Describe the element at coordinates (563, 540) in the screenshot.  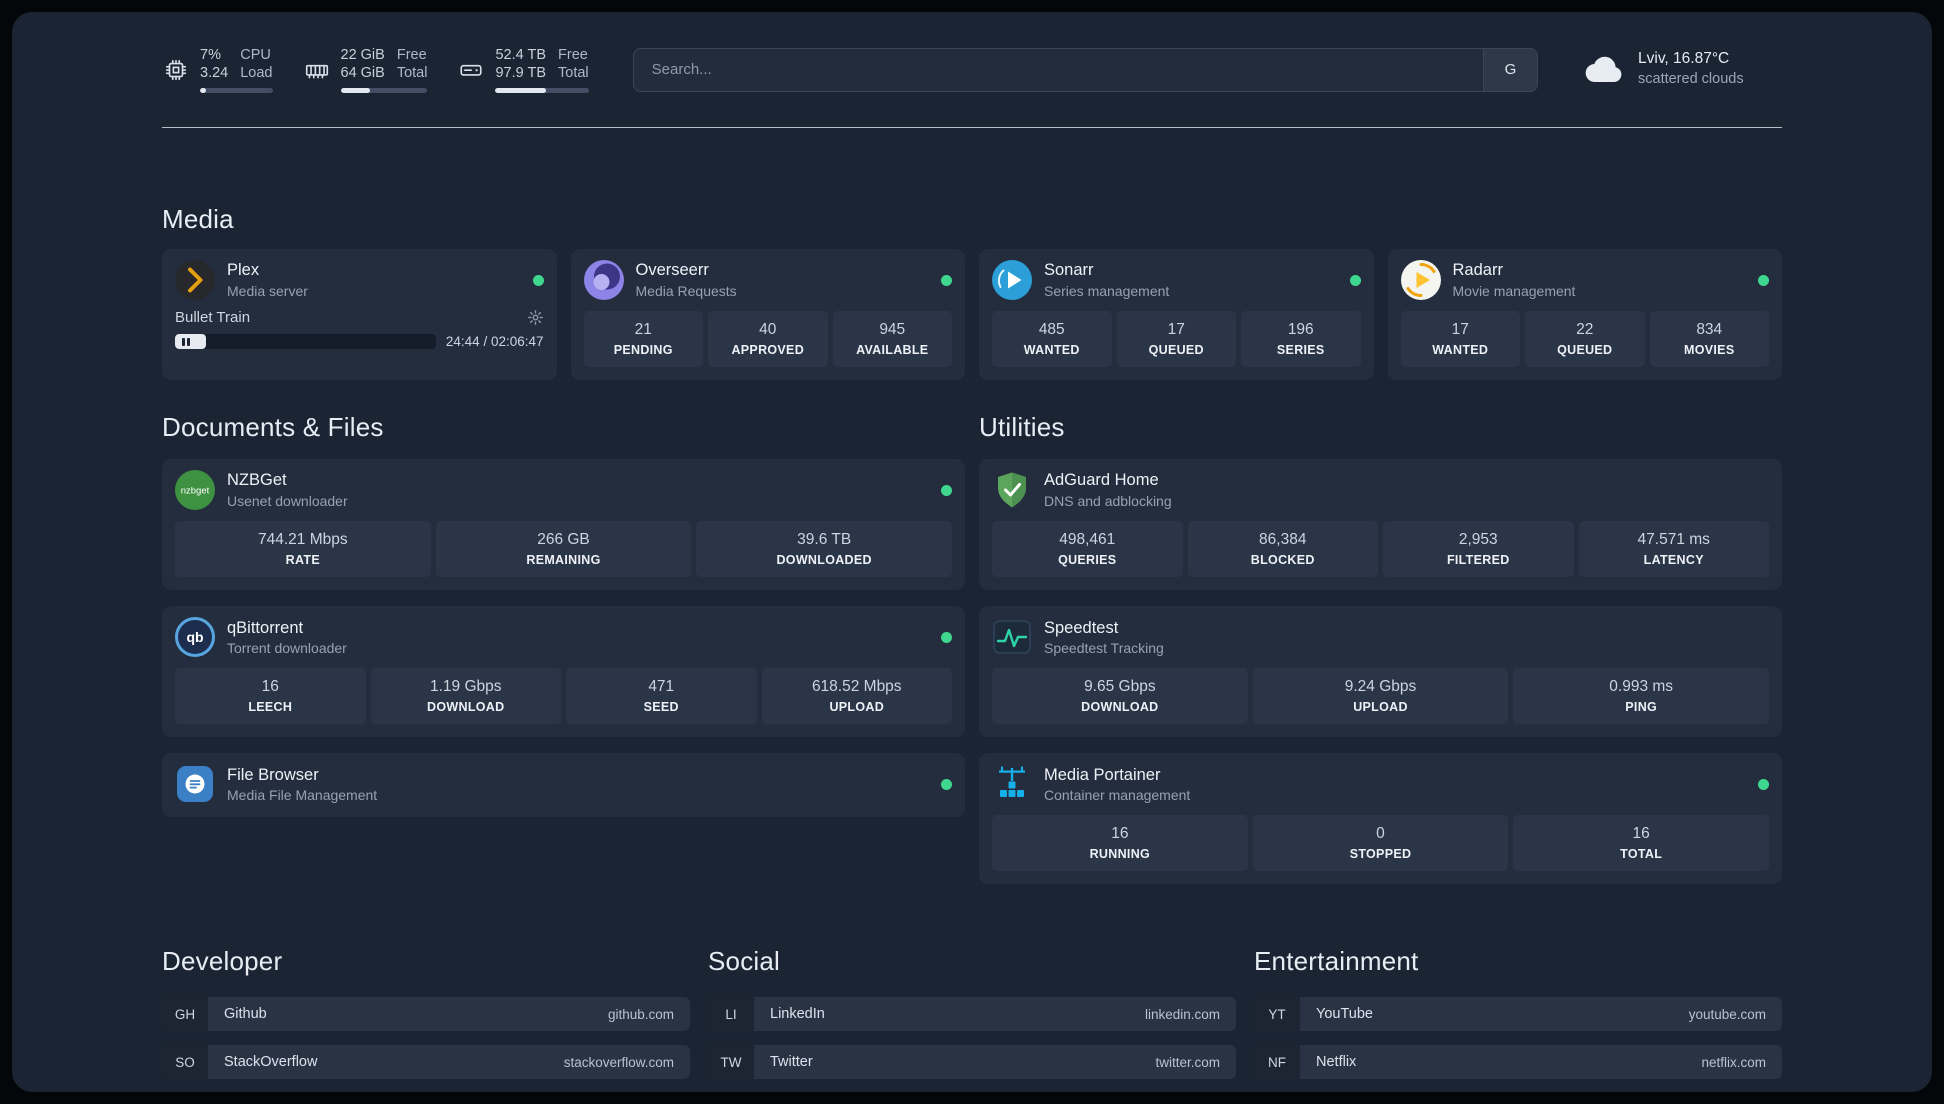
I see `stat-value: 266 GB` at that location.